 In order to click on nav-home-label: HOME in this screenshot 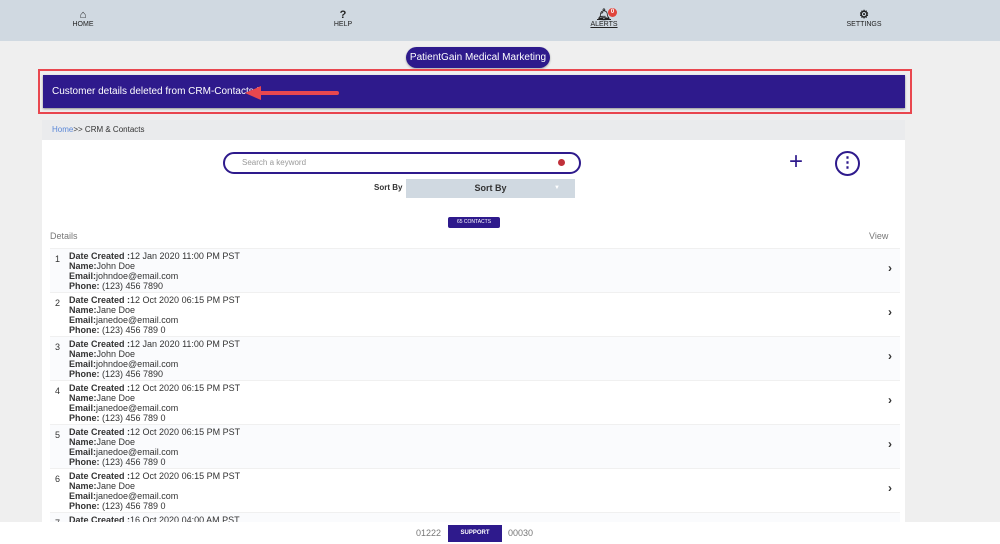, I will do `click(83, 24)`.